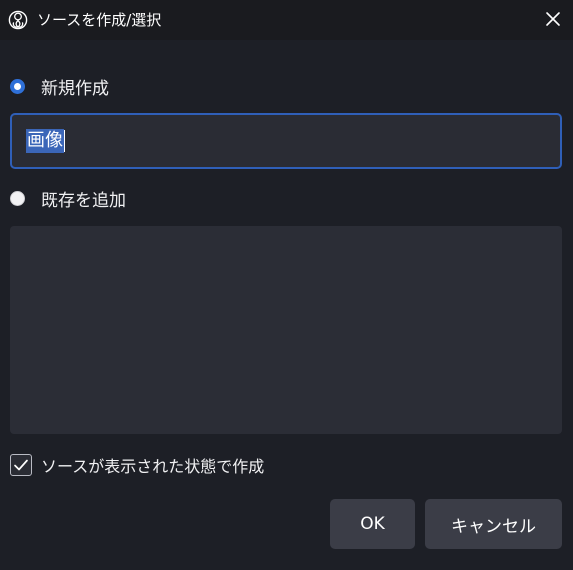 This screenshot has height=570, width=573. I want to click on add-existing-label: 既存を追加, so click(83, 200).